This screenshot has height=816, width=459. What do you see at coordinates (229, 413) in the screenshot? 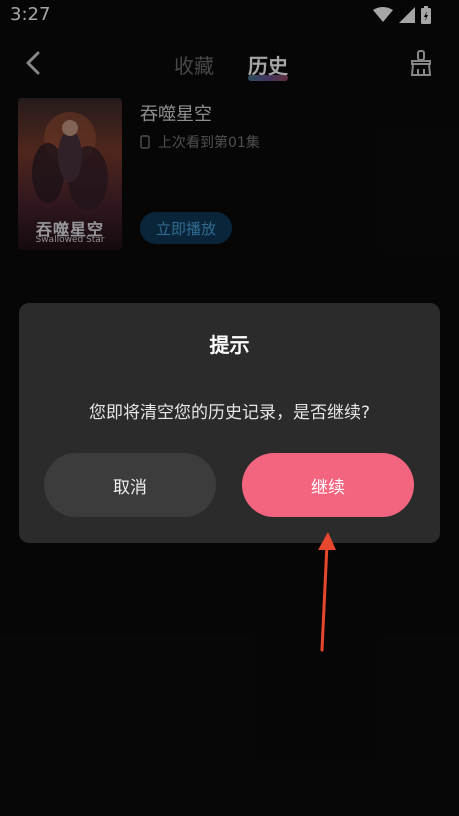
I see `dialog-message: 您即将清空您的历史记录，是否继续?` at bounding box center [229, 413].